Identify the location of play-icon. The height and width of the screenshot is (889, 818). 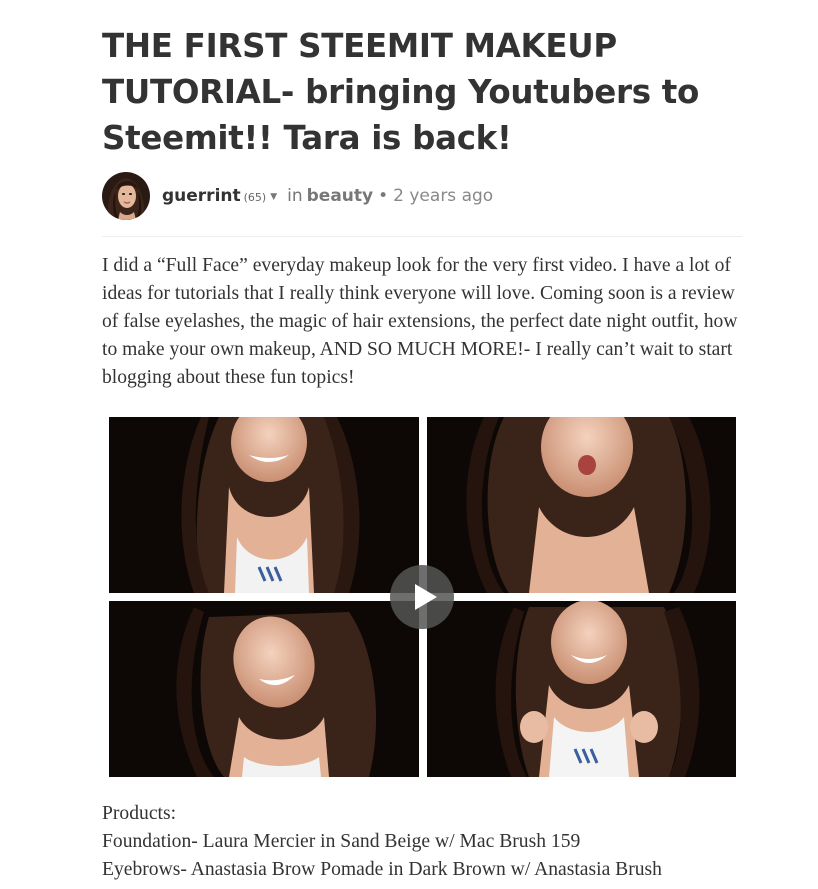
(422, 597).